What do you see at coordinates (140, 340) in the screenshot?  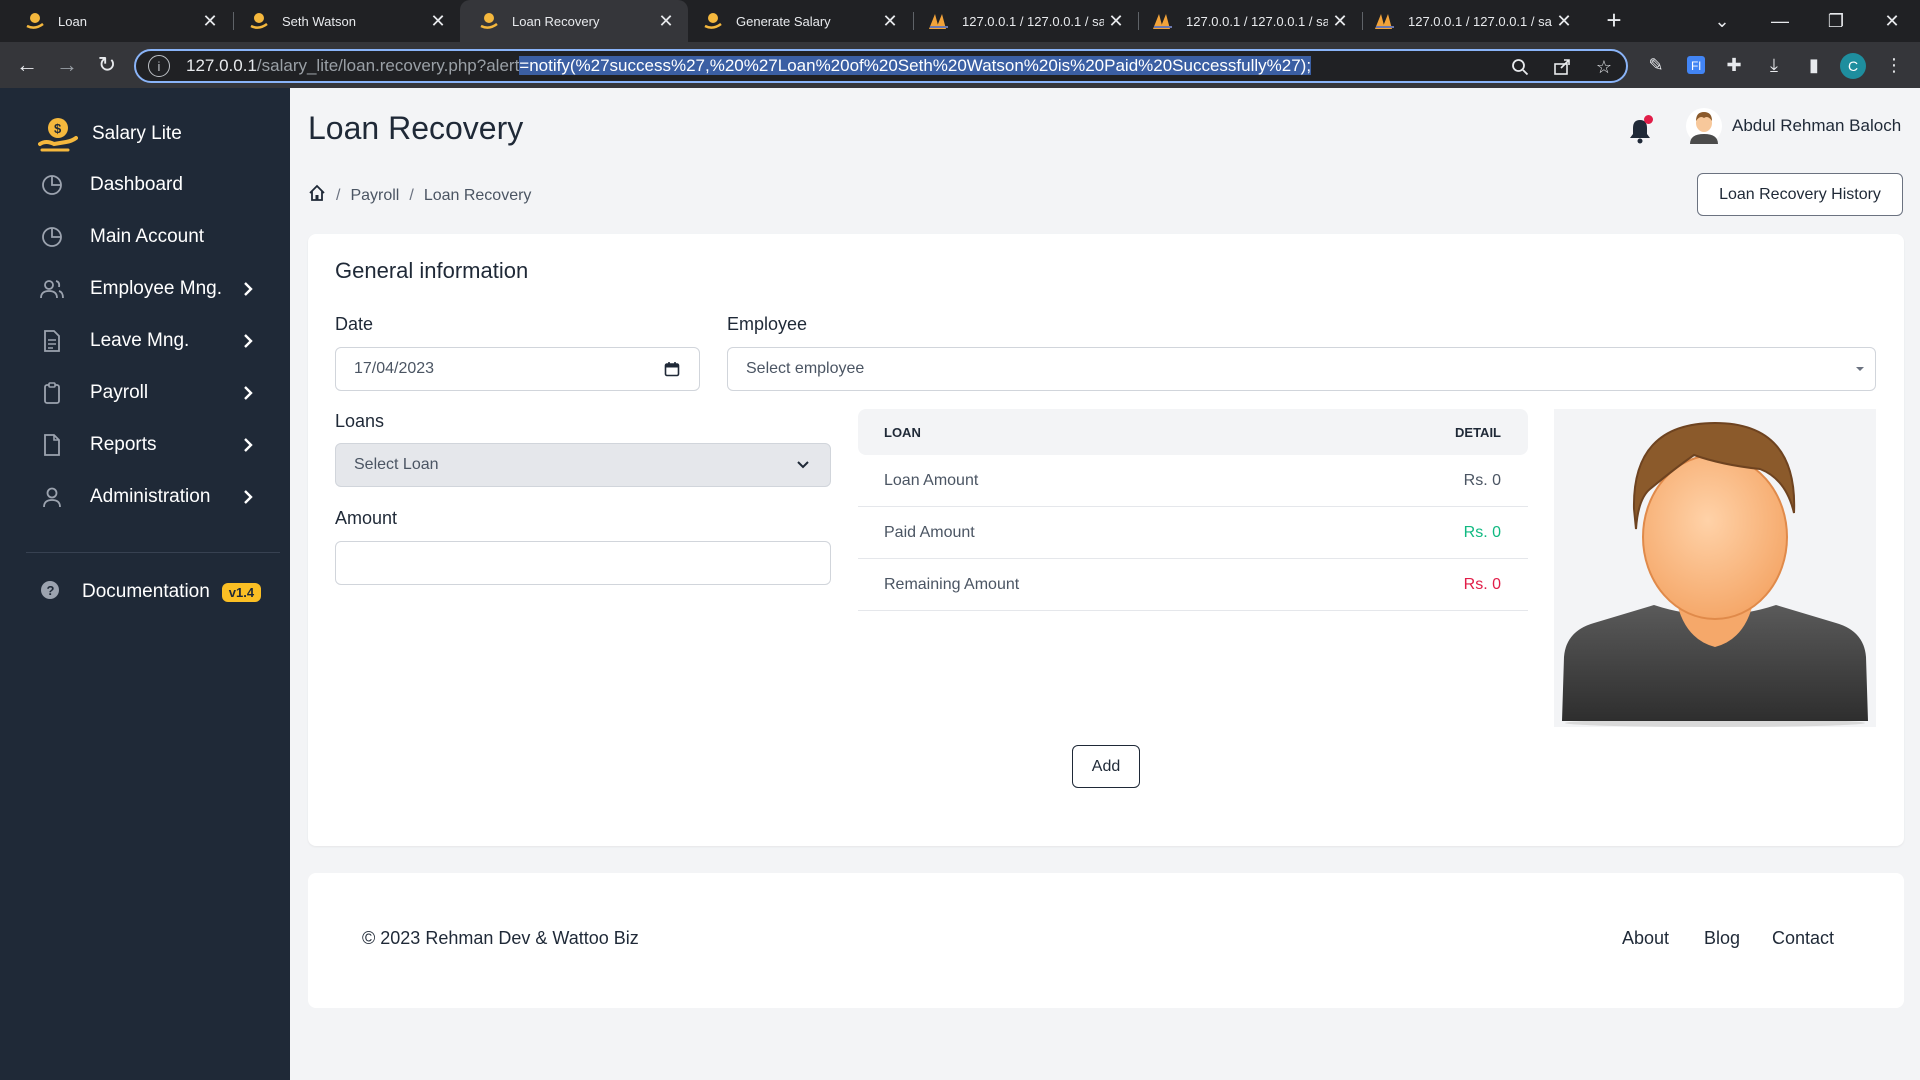 I see `sidebar-item-label: Leave Mng.` at bounding box center [140, 340].